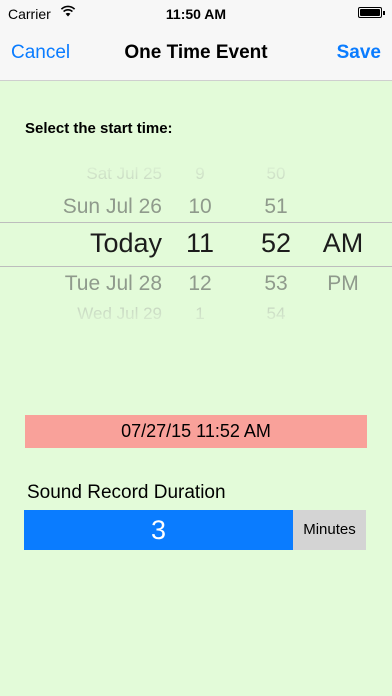 The width and height of the screenshot is (392, 696). I want to click on page-title: One Time Event, so click(196, 52).